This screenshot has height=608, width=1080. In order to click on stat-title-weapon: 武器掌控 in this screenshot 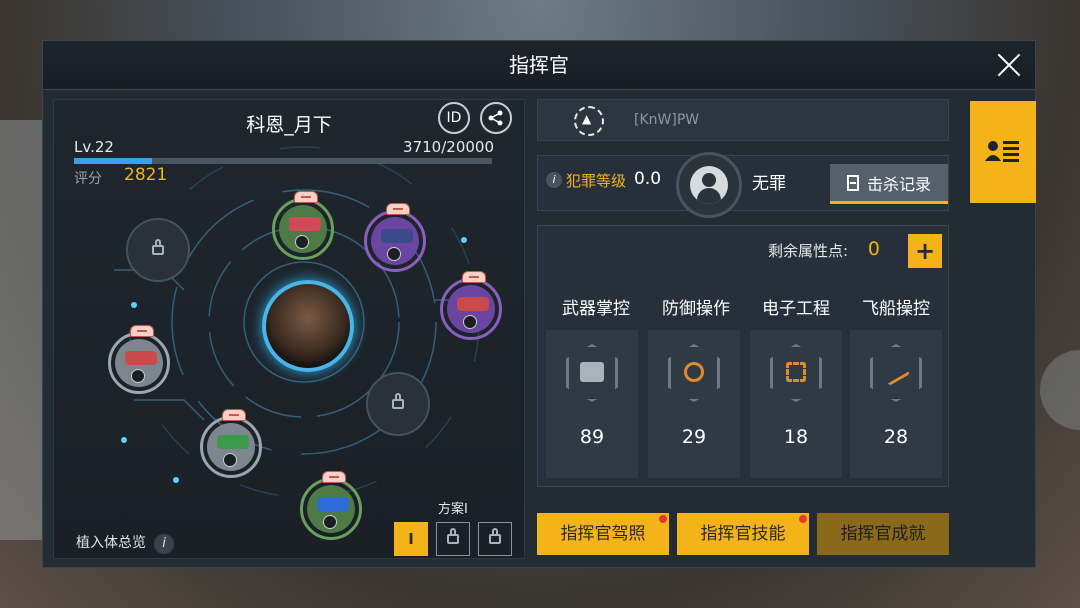, I will do `click(596, 309)`.